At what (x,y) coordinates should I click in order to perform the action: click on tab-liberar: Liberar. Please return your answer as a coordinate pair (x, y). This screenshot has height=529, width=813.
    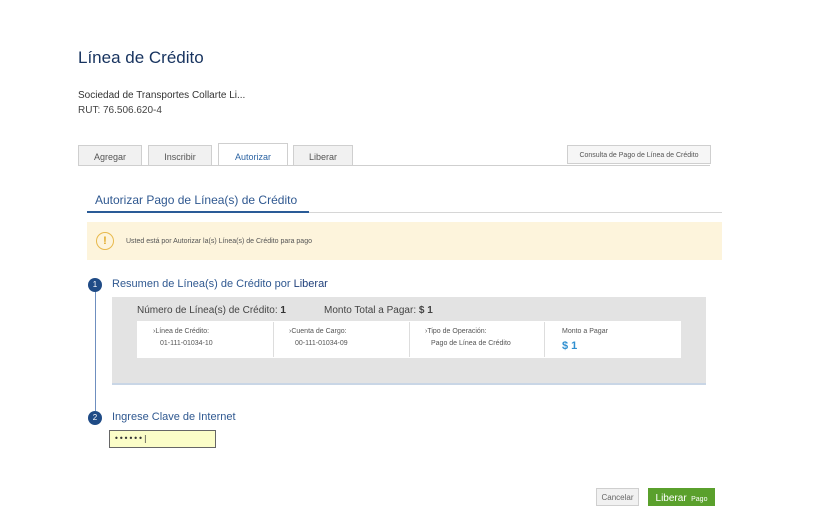
    Looking at the image, I should click on (323, 155).